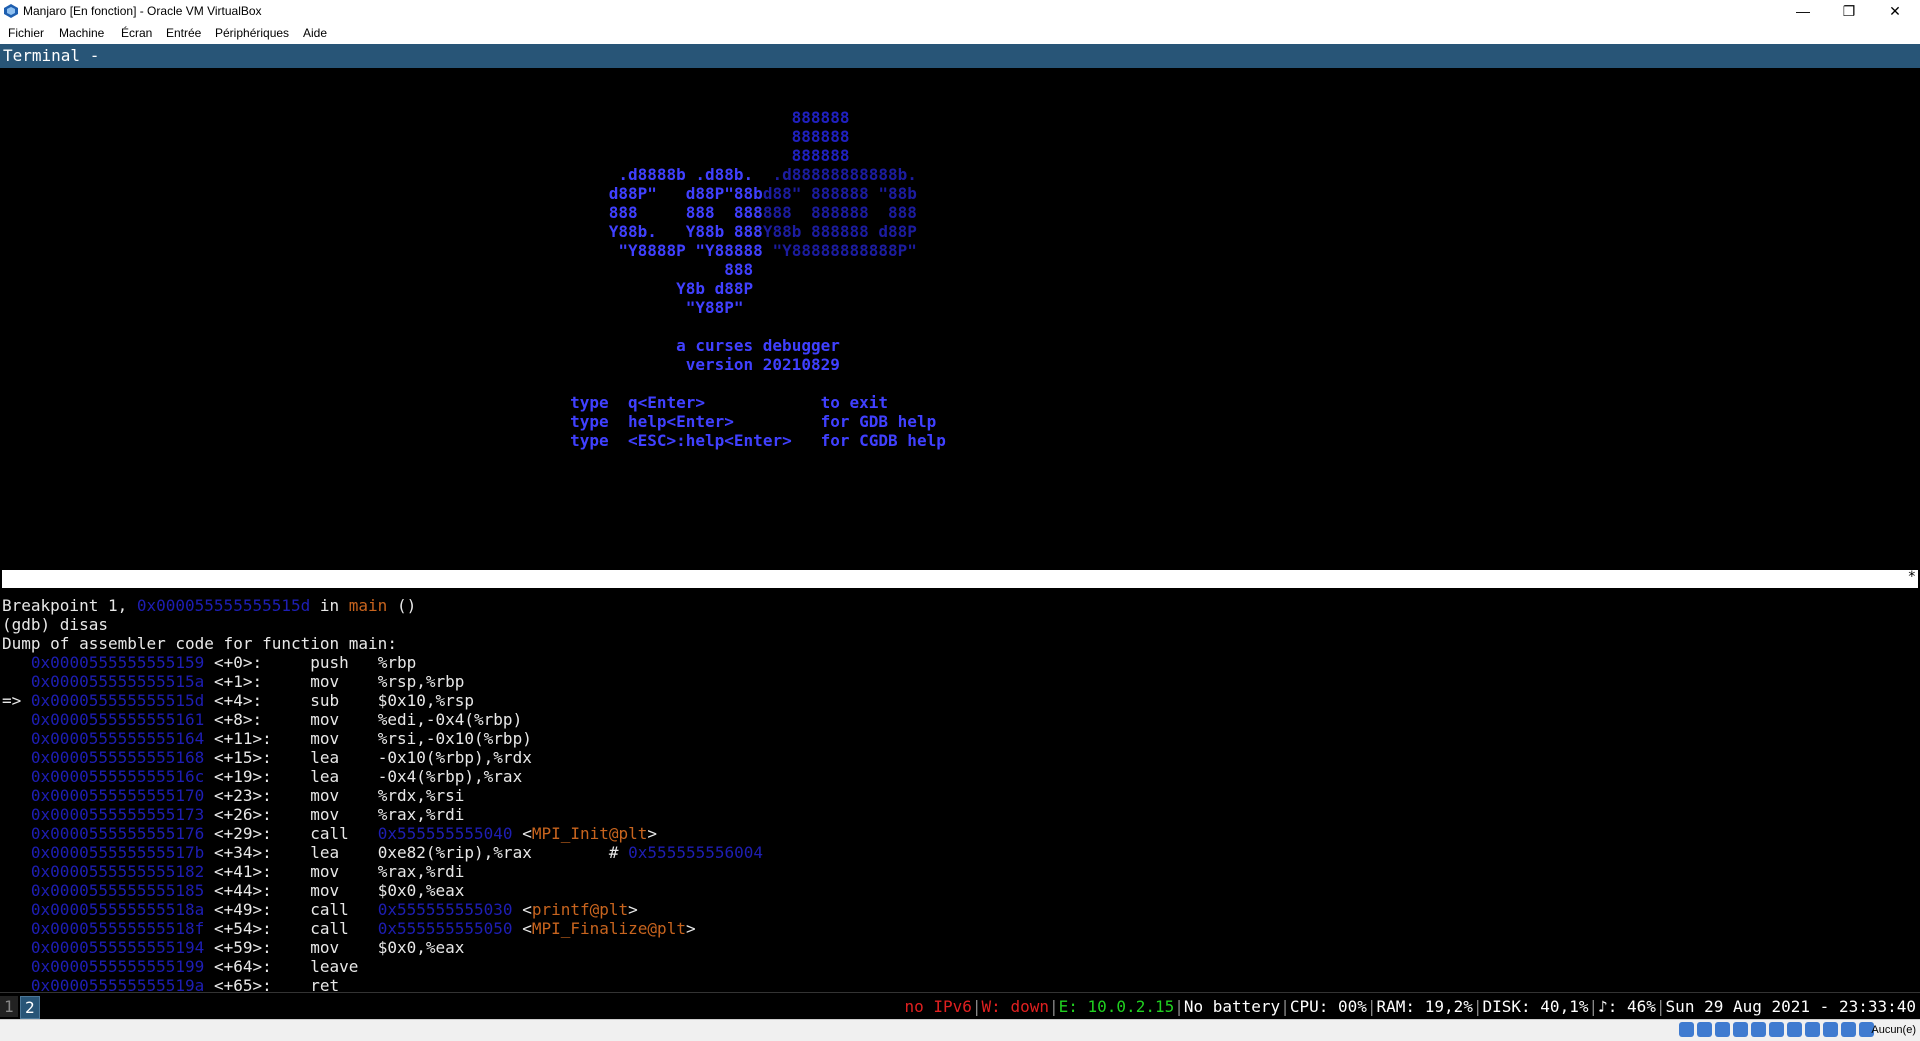  Describe the element at coordinates (1776, 1029) in the screenshot. I see `shared-folder-icon` at that location.